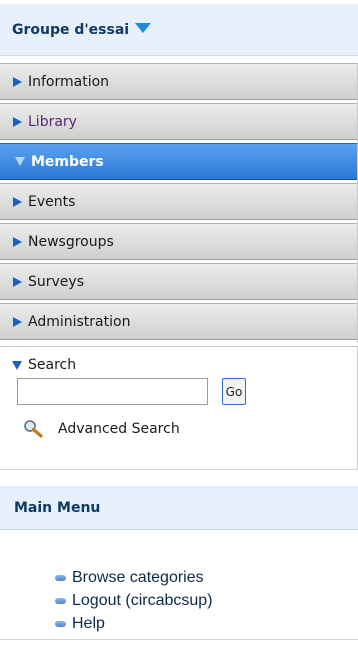 This screenshot has height=670, width=358. I want to click on nav-item-label: Newsgroups, so click(71, 241).